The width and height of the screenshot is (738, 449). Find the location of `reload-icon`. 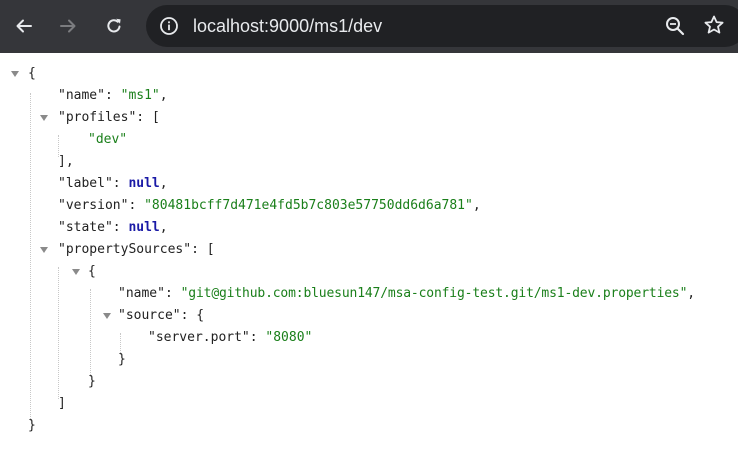

reload-icon is located at coordinates (114, 25).